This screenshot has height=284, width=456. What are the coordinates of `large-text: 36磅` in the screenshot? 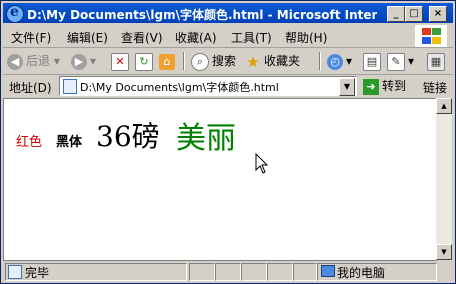 It's located at (128, 136).